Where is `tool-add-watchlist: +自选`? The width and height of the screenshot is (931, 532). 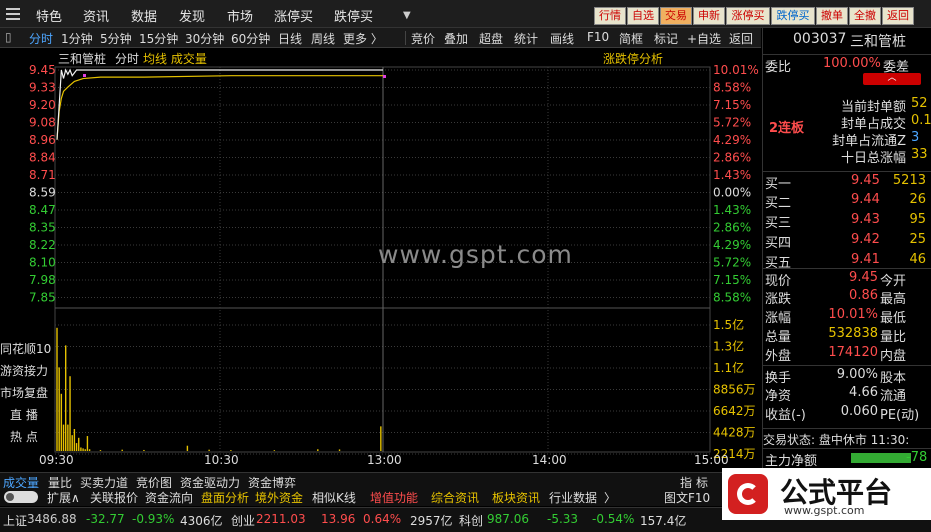 tool-add-watchlist: +自选 is located at coordinates (704, 38).